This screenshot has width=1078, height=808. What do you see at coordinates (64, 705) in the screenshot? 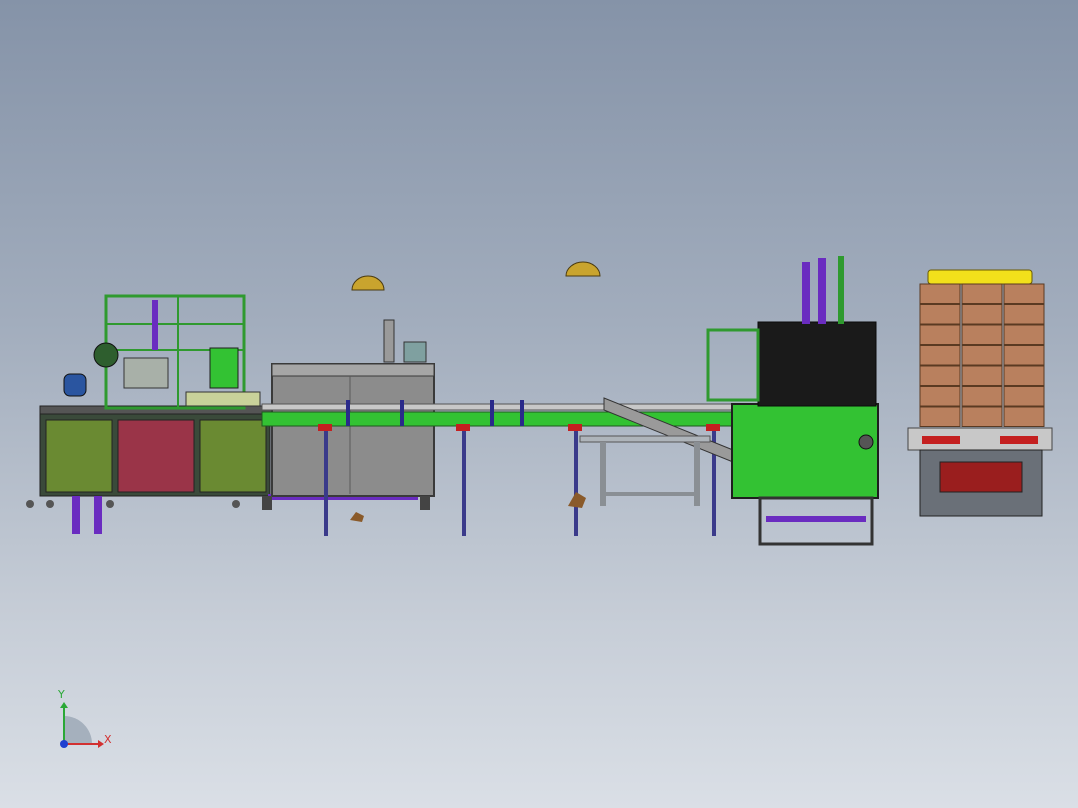
I see `y-axis-arrowhead` at bounding box center [64, 705].